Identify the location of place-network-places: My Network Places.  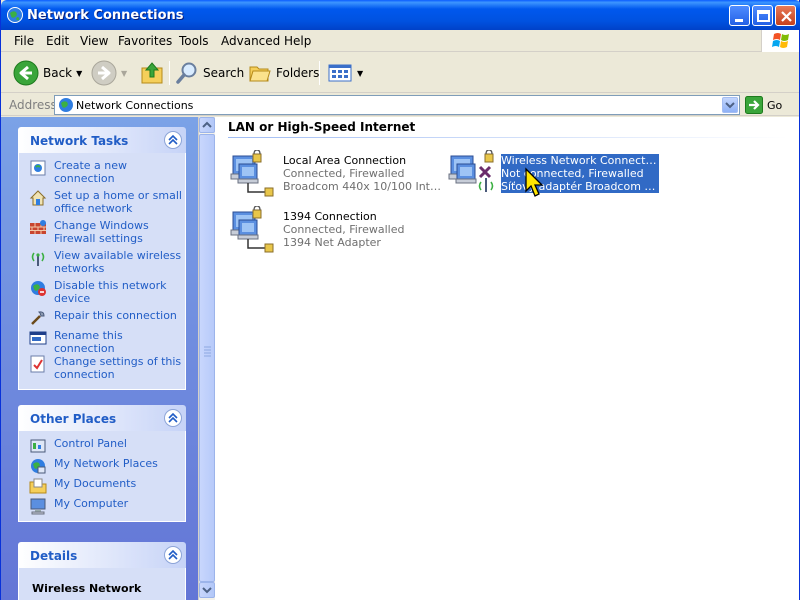
(102, 467).